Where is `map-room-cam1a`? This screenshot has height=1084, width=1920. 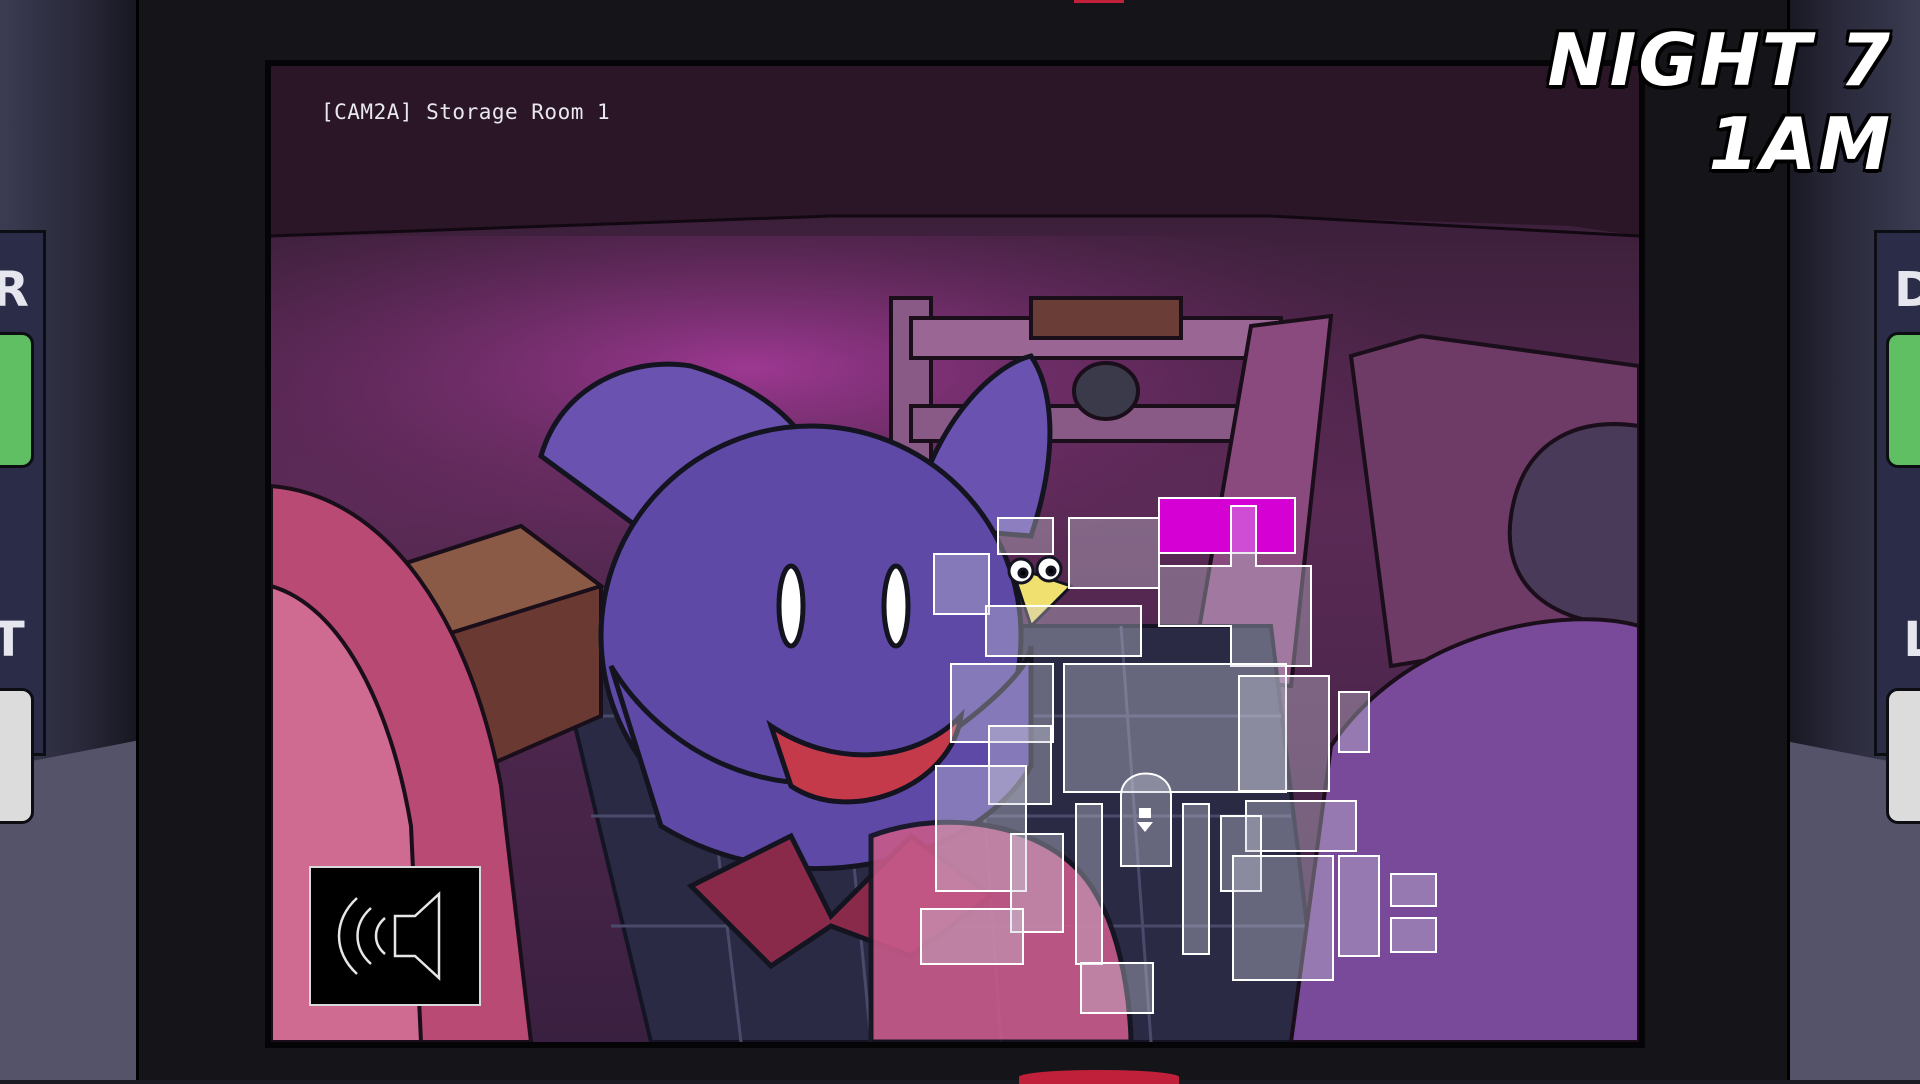
map-room-cam1a is located at coordinates (1025, 536).